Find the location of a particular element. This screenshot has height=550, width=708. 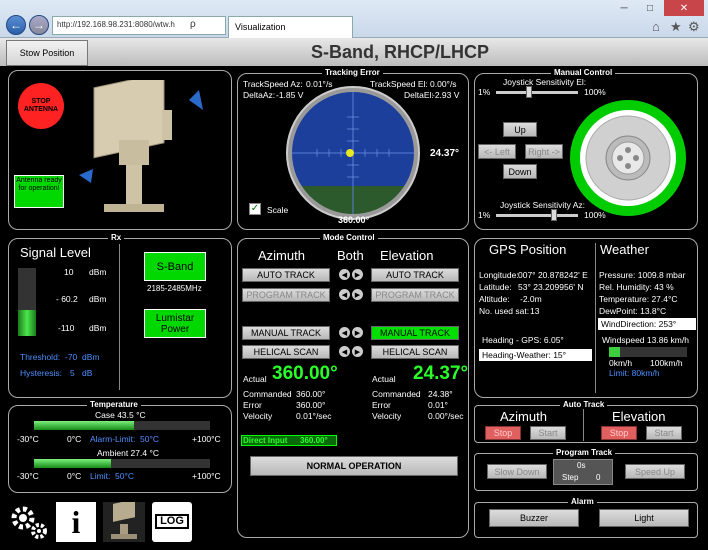

az-program-track-button: PROGRAM TRACK is located at coordinates (286, 295).